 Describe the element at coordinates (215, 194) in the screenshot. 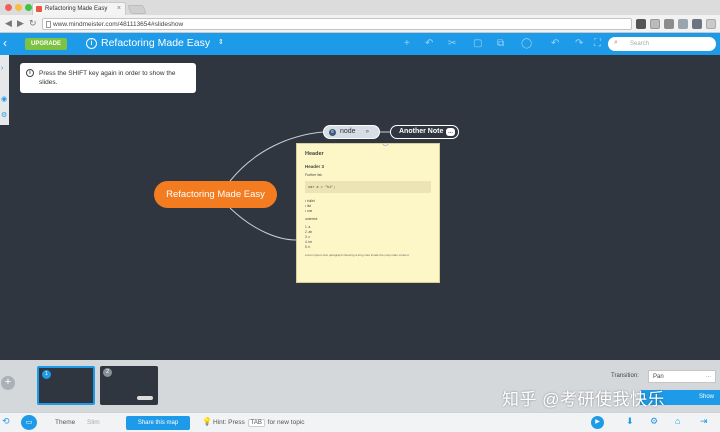

I see `root-topic-node: Refactoring Made Easy` at that location.